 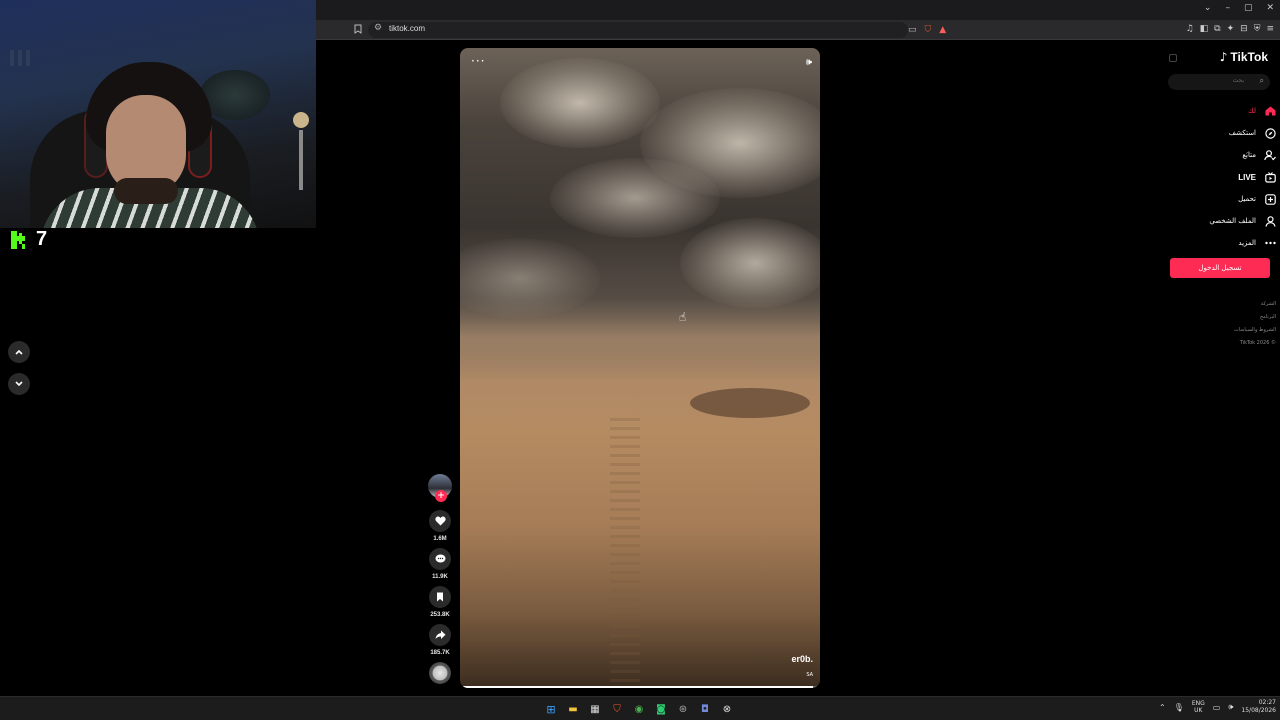 What do you see at coordinates (1190, 29) in the screenshot?
I see `media-icon: ♫` at bounding box center [1190, 29].